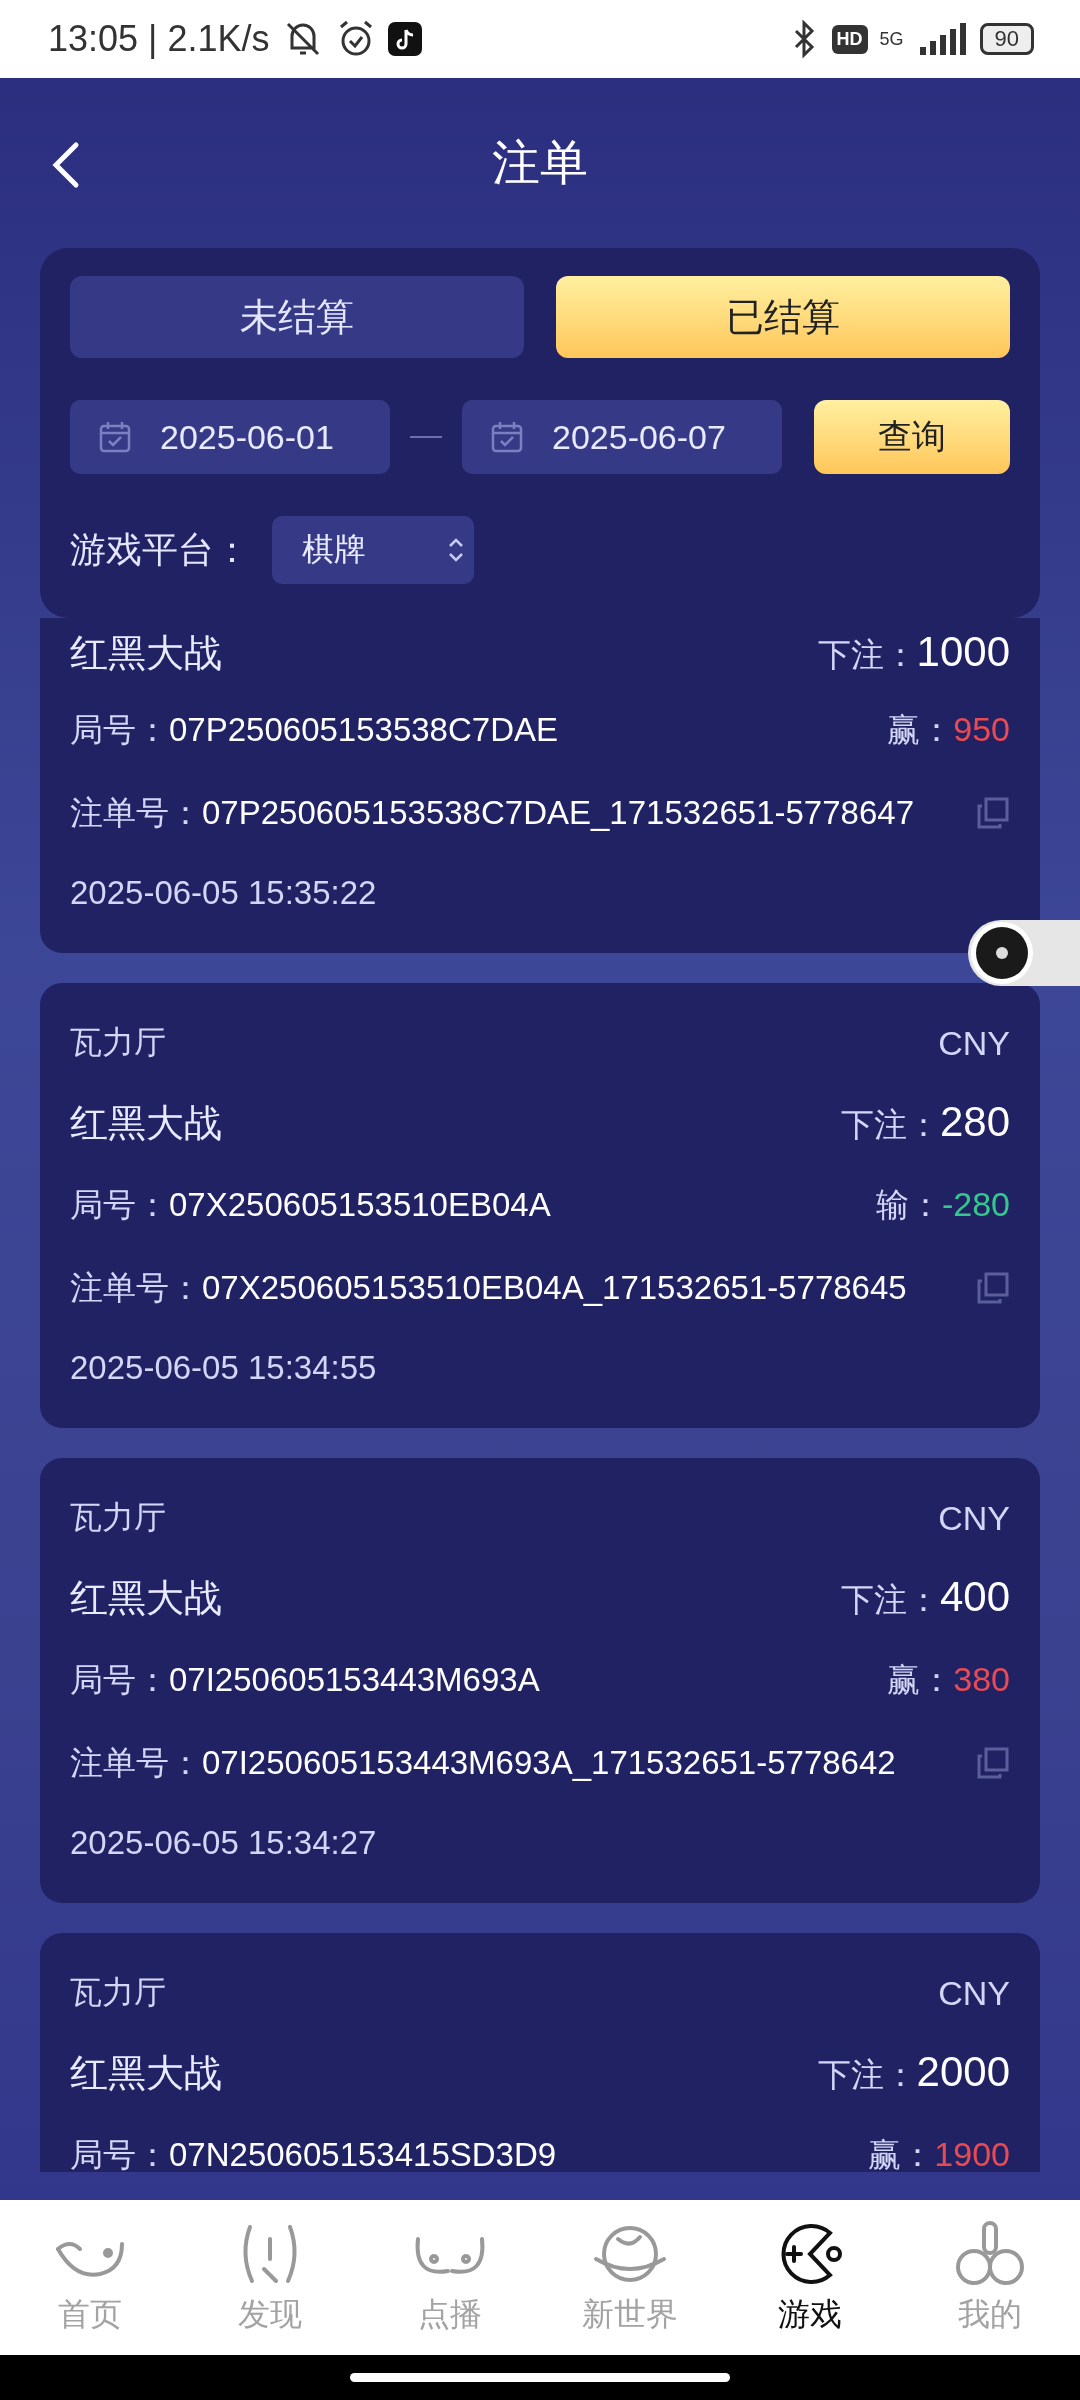  What do you see at coordinates (974, 1597) in the screenshot?
I see `bet-amount: 400` at bounding box center [974, 1597].